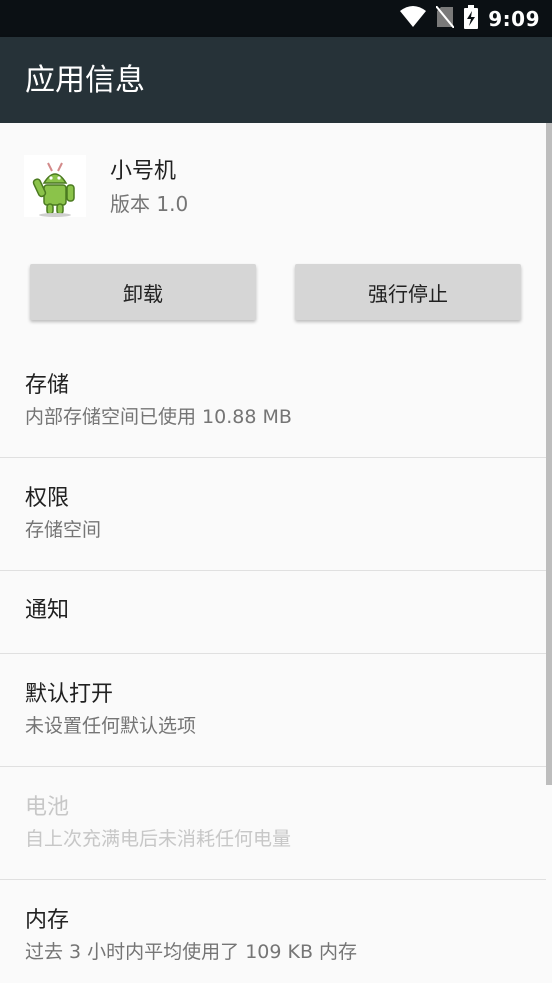 This screenshot has height=983, width=552. I want to click on uninstall-button: 卸载, so click(143, 292).